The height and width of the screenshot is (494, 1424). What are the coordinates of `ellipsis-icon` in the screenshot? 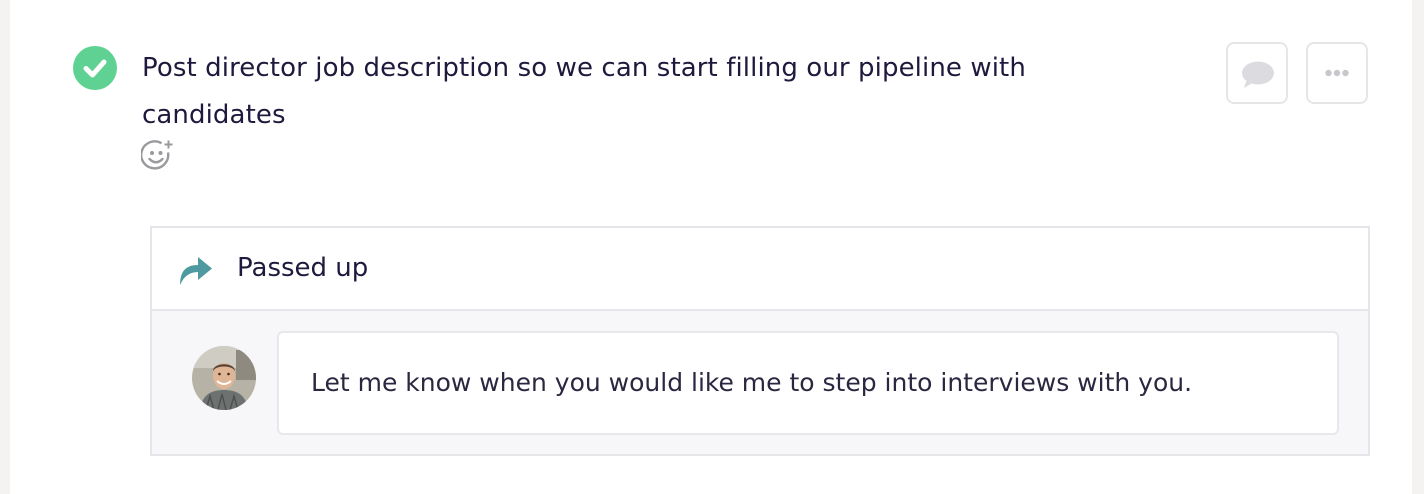 It's located at (1337, 73).